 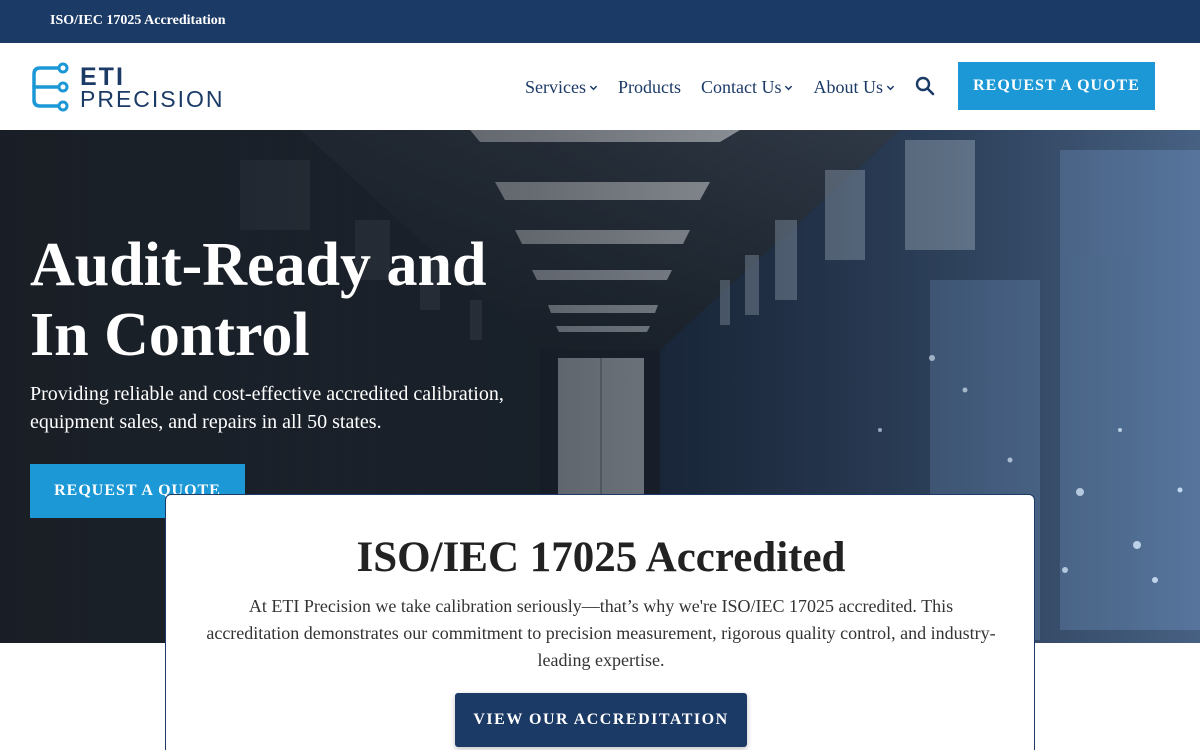 What do you see at coordinates (152, 99) in the screenshot?
I see `logo-text-precision: PRECISION` at bounding box center [152, 99].